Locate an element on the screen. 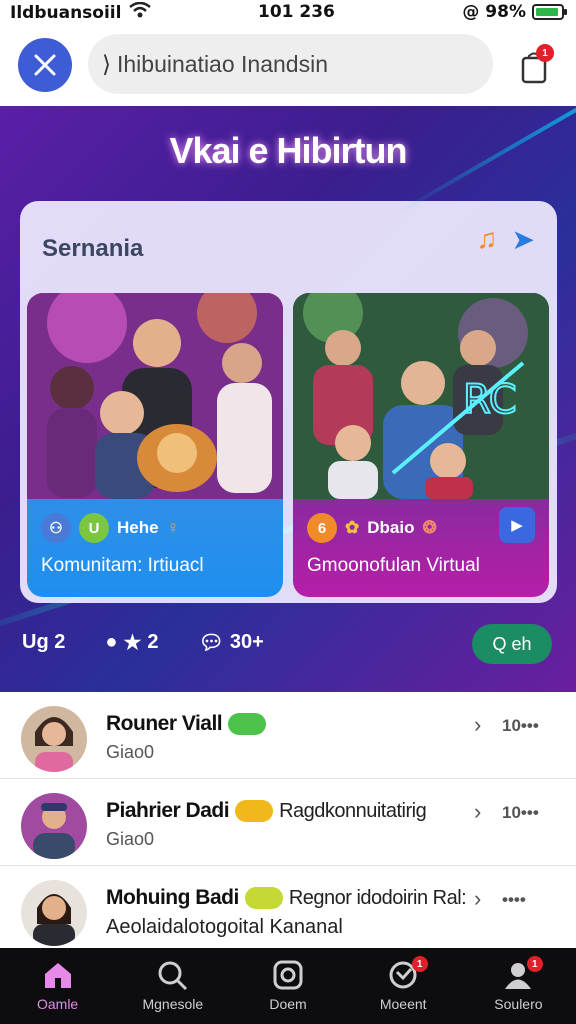  item-subtitle: Aeolaidalotogoital Kananal is located at coordinates (224, 927).